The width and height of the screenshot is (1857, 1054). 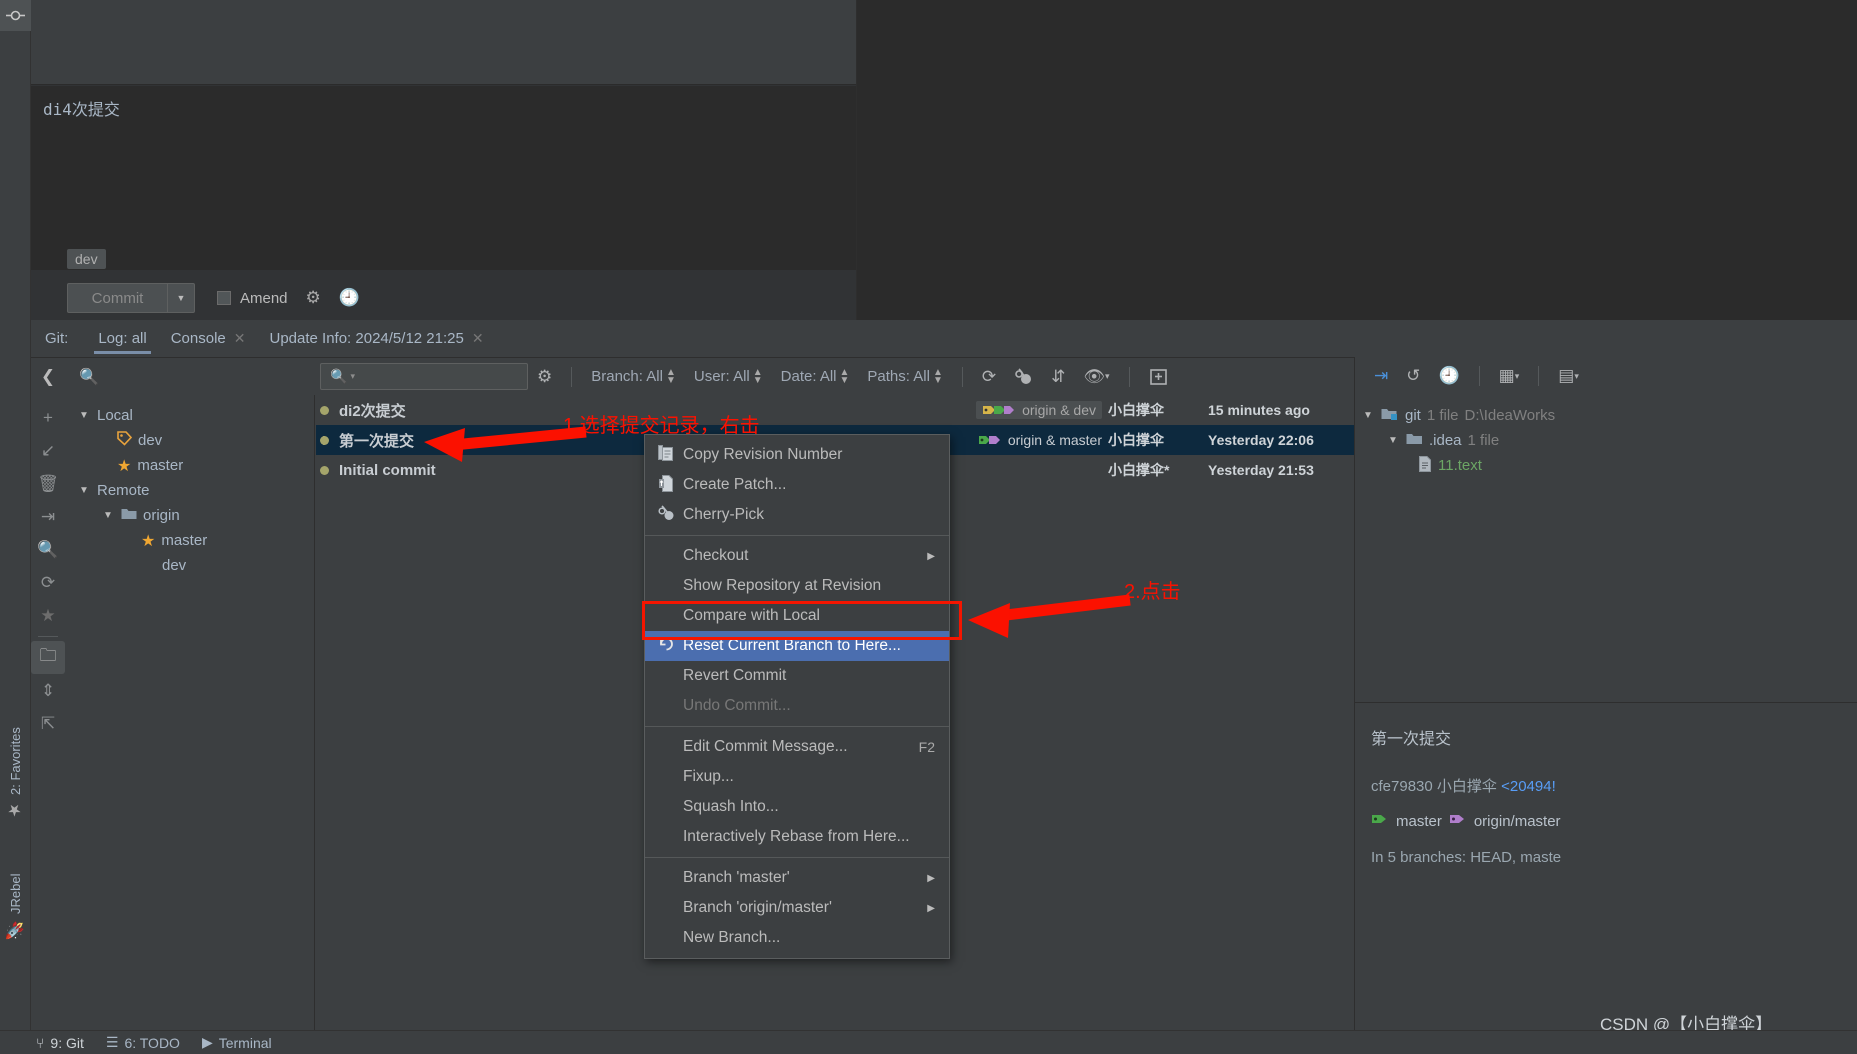 I want to click on tree-node-local-dev: dev, so click(x=189, y=440).